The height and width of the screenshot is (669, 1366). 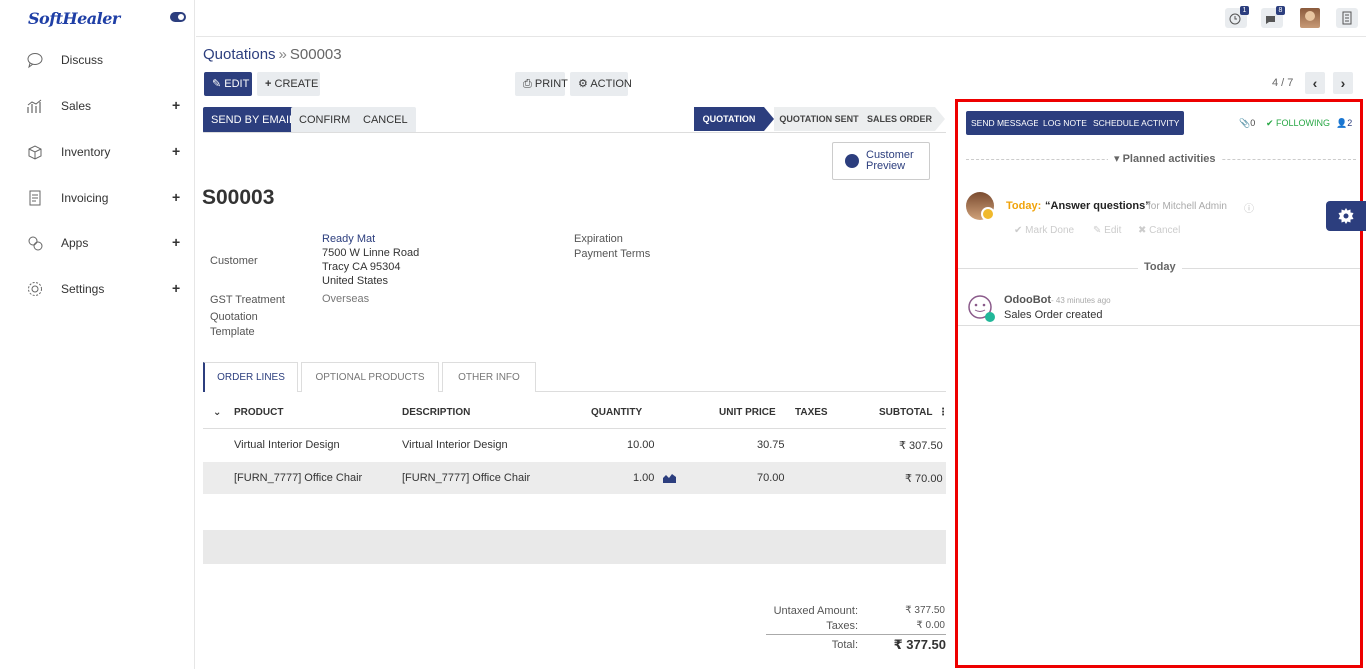 What do you see at coordinates (844, 645) in the screenshot?
I see `total-label: Total:` at bounding box center [844, 645].